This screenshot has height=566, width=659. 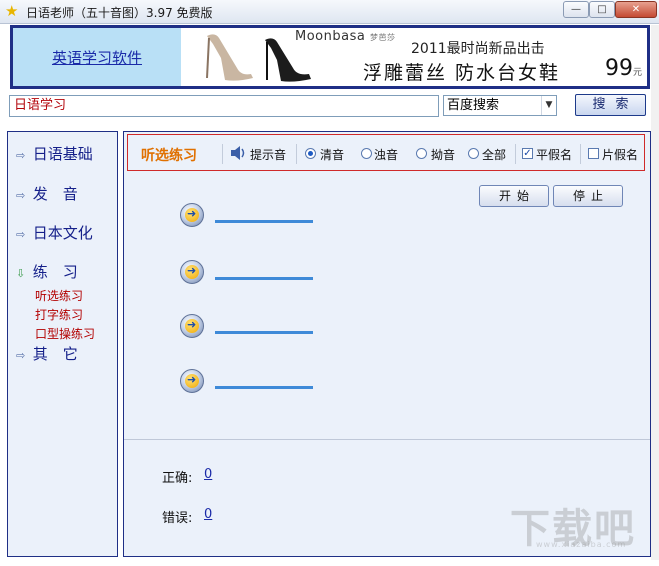 What do you see at coordinates (610, 105) in the screenshot?
I see `search-button: 搜索` at bounding box center [610, 105].